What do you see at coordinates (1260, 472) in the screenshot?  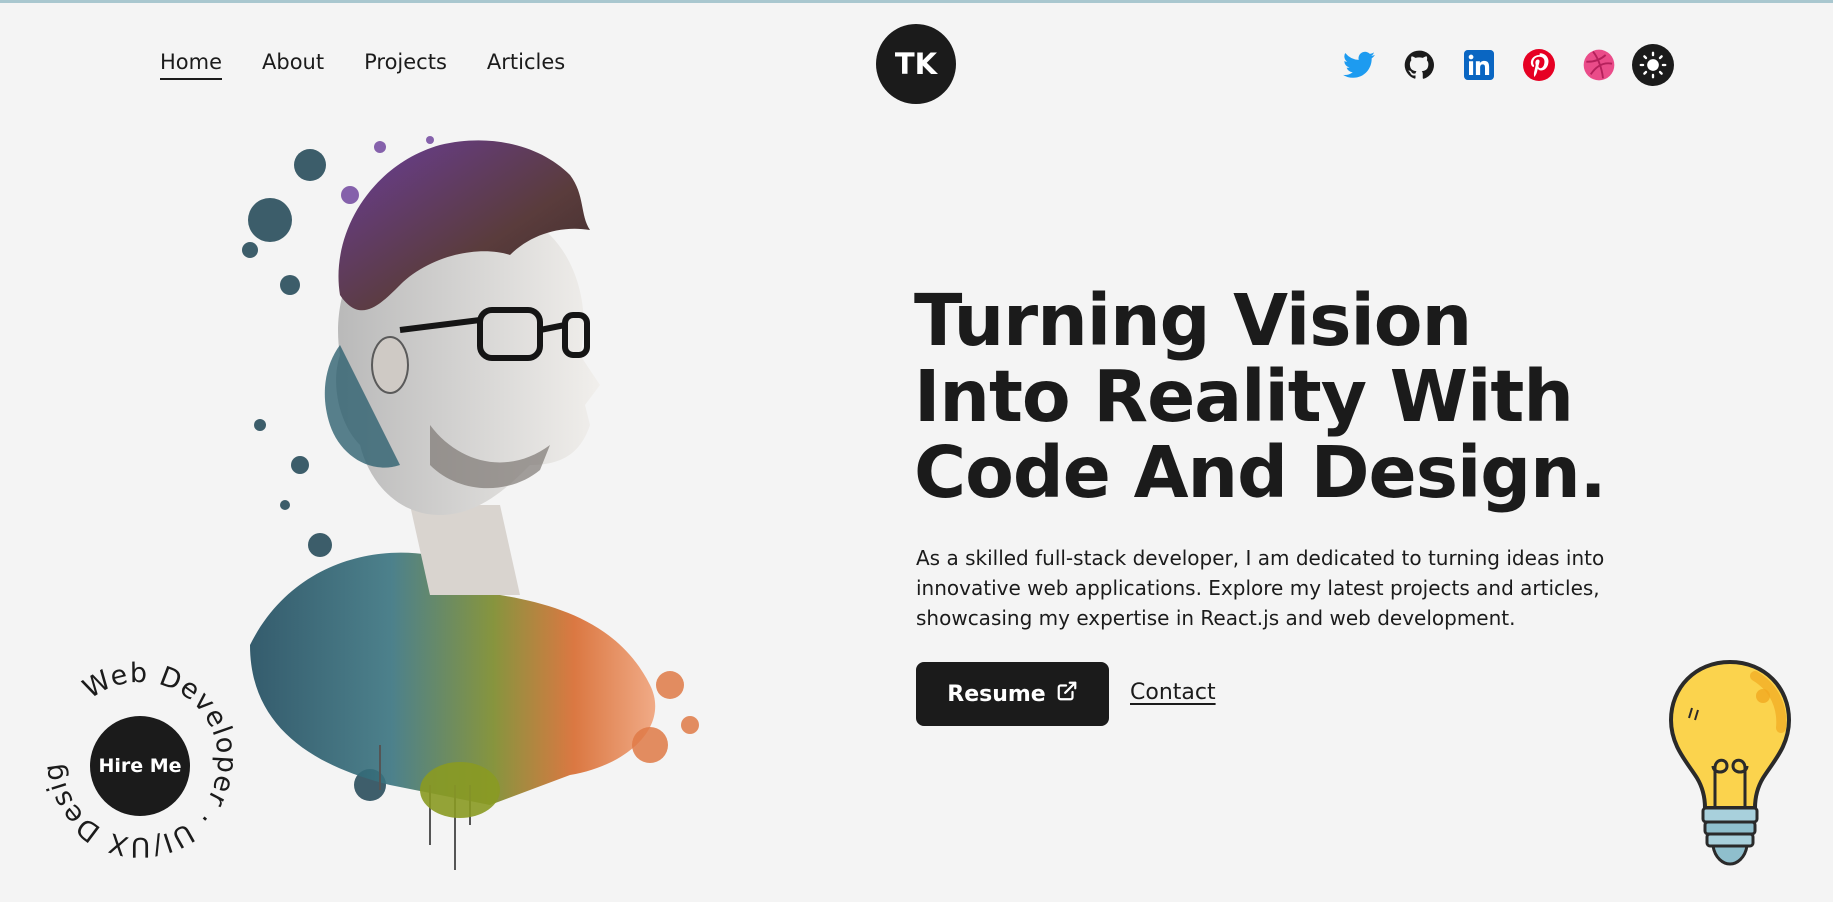 I see `hero-title-line-3: Code And Design.` at bounding box center [1260, 472].